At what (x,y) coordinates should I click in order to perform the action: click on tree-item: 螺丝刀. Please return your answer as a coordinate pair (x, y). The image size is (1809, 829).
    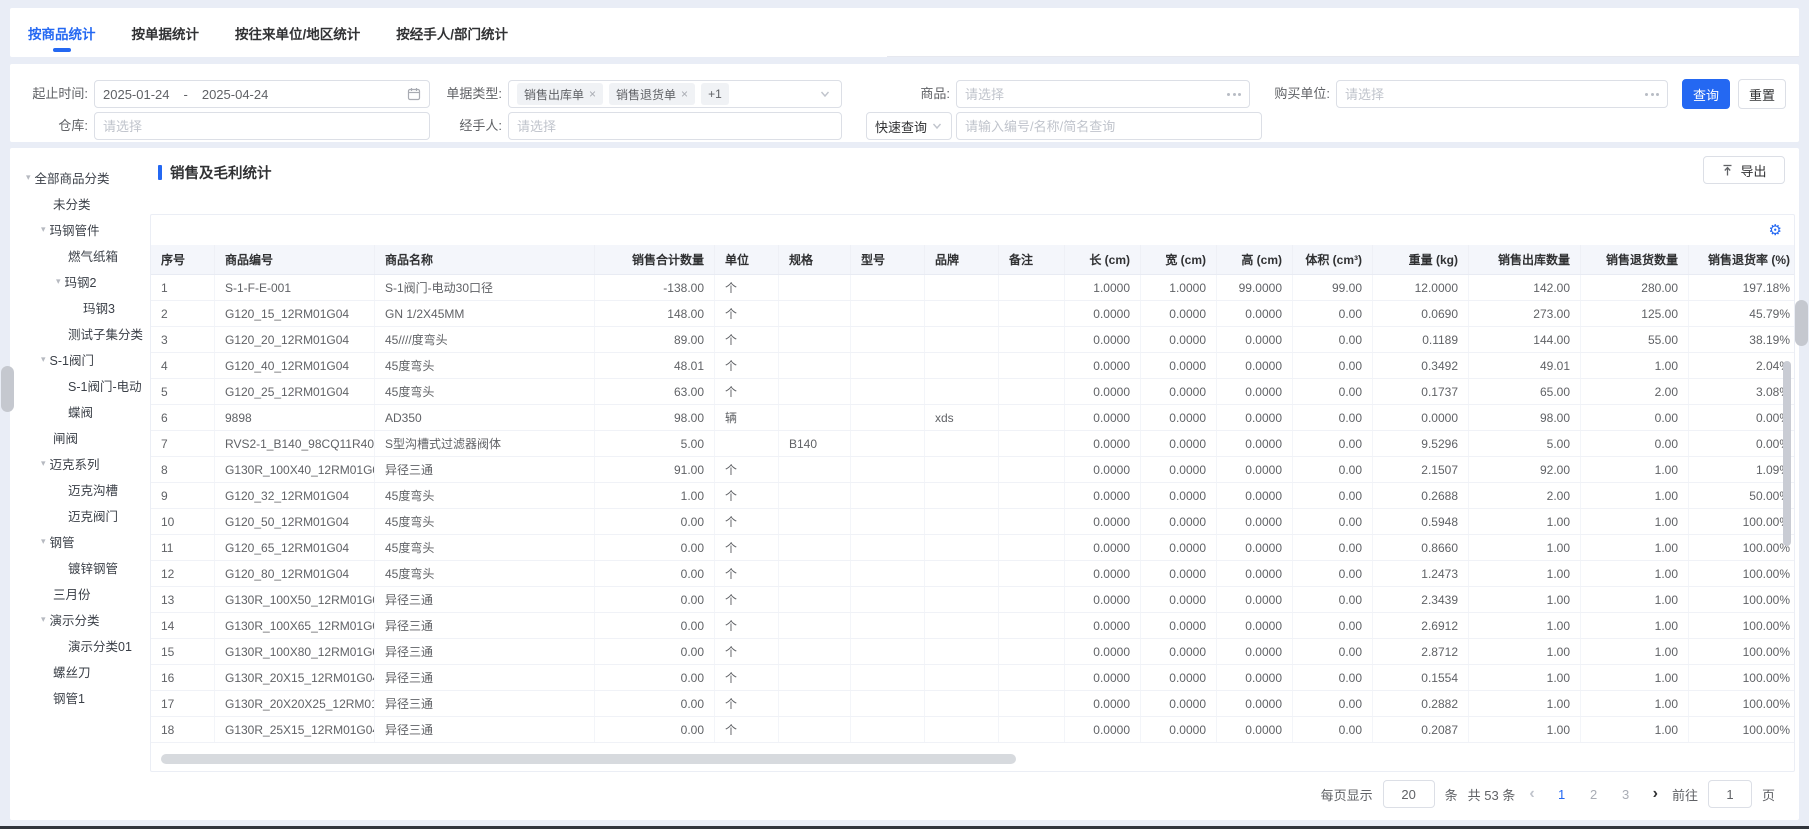
    Looking at the image, I should click on (78, 671).